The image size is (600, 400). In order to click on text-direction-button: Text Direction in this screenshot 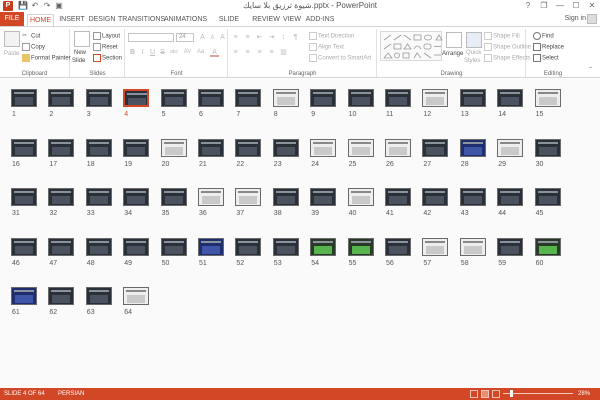, I will do `click(331, 36)`.